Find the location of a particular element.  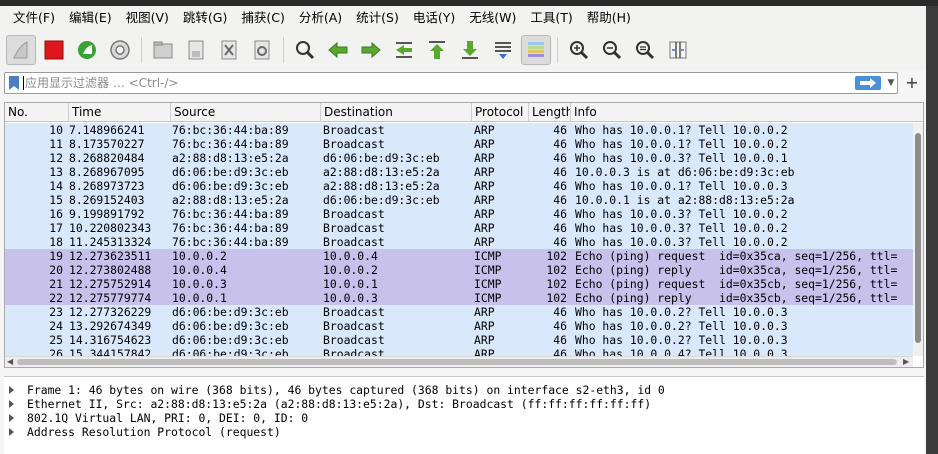

packet-list-horizontal-scrollbar: ◀ ▶ is located at coordinates (459, 361).